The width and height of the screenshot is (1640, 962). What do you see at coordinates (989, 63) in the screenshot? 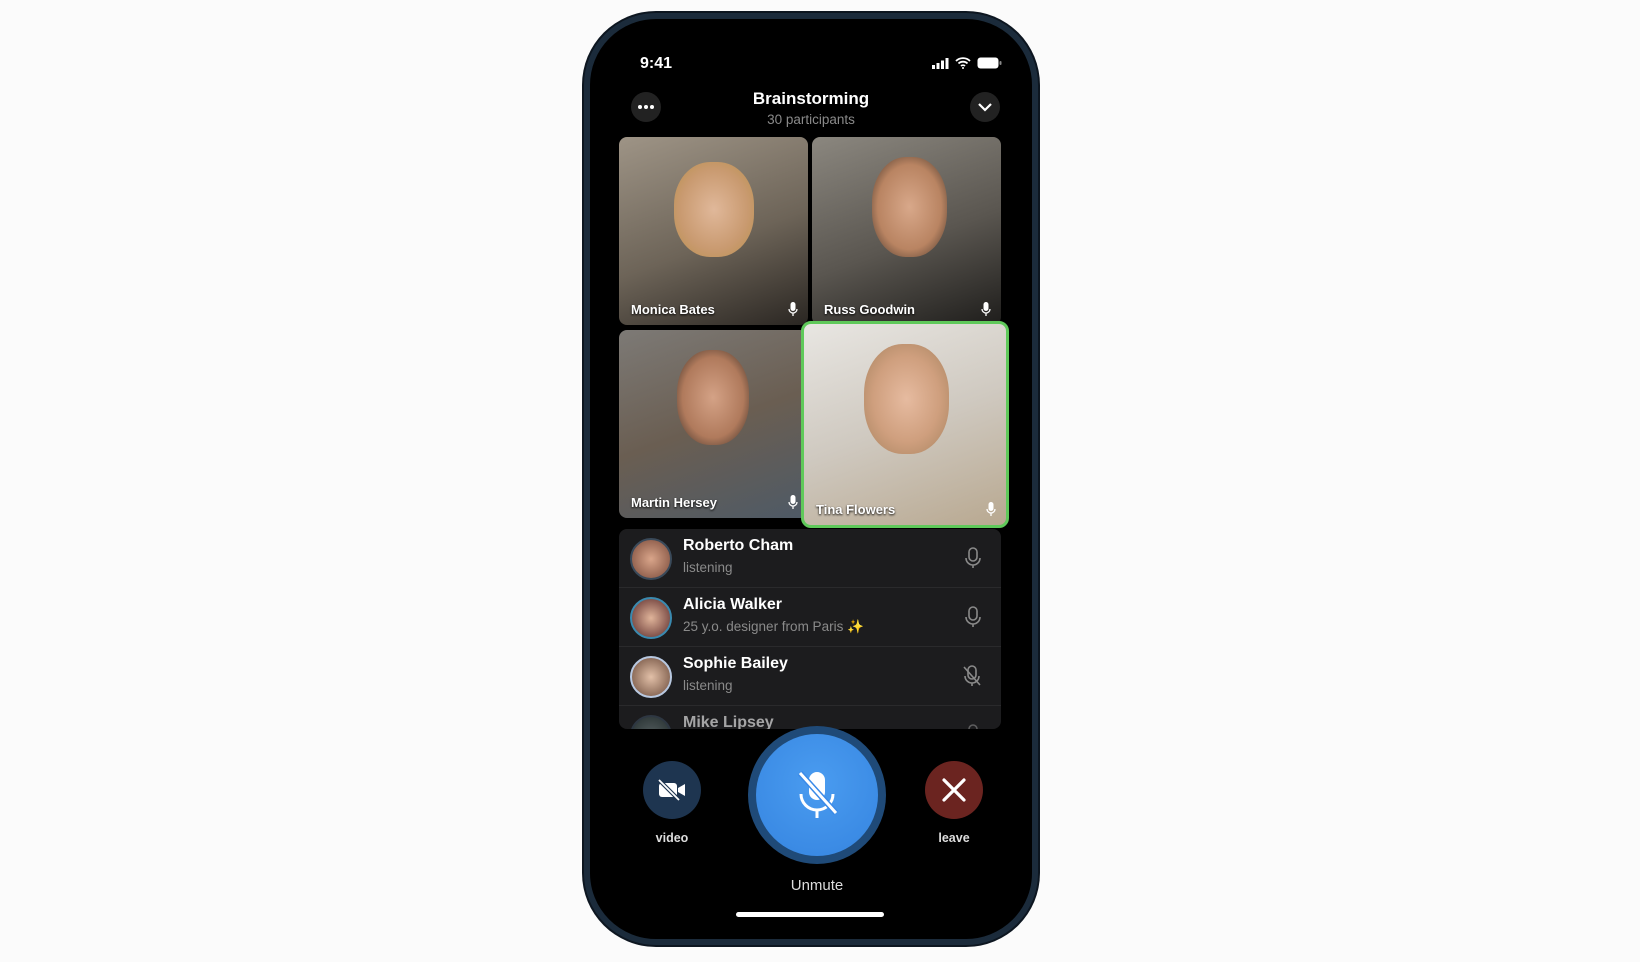
I see `battery-icon` at bounding box center [989, 63].